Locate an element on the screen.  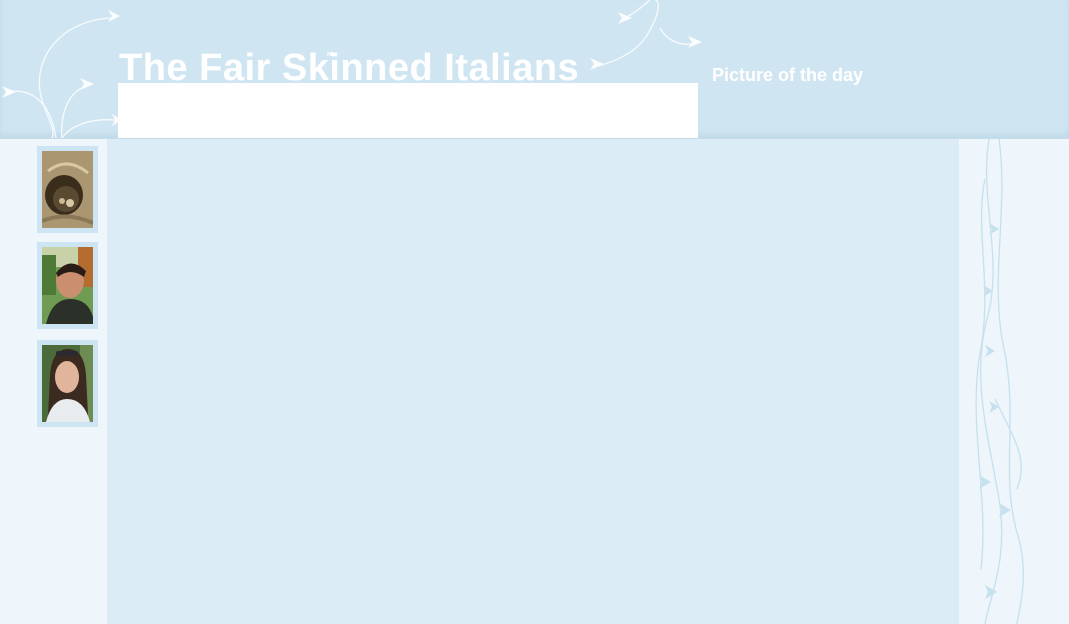
right-decoration-column is located at coordinates (1014, 381).